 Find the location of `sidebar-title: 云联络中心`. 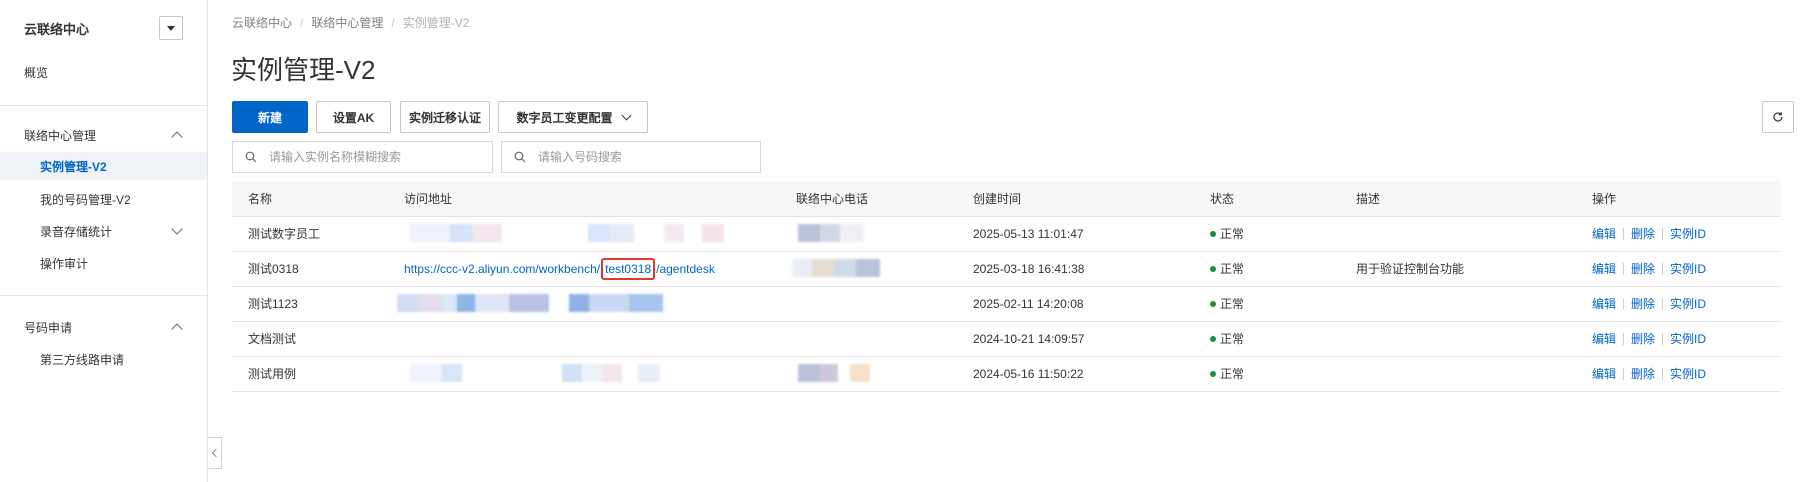

sidebar-title: 云联络中心 is located at coordinates (57, 29).